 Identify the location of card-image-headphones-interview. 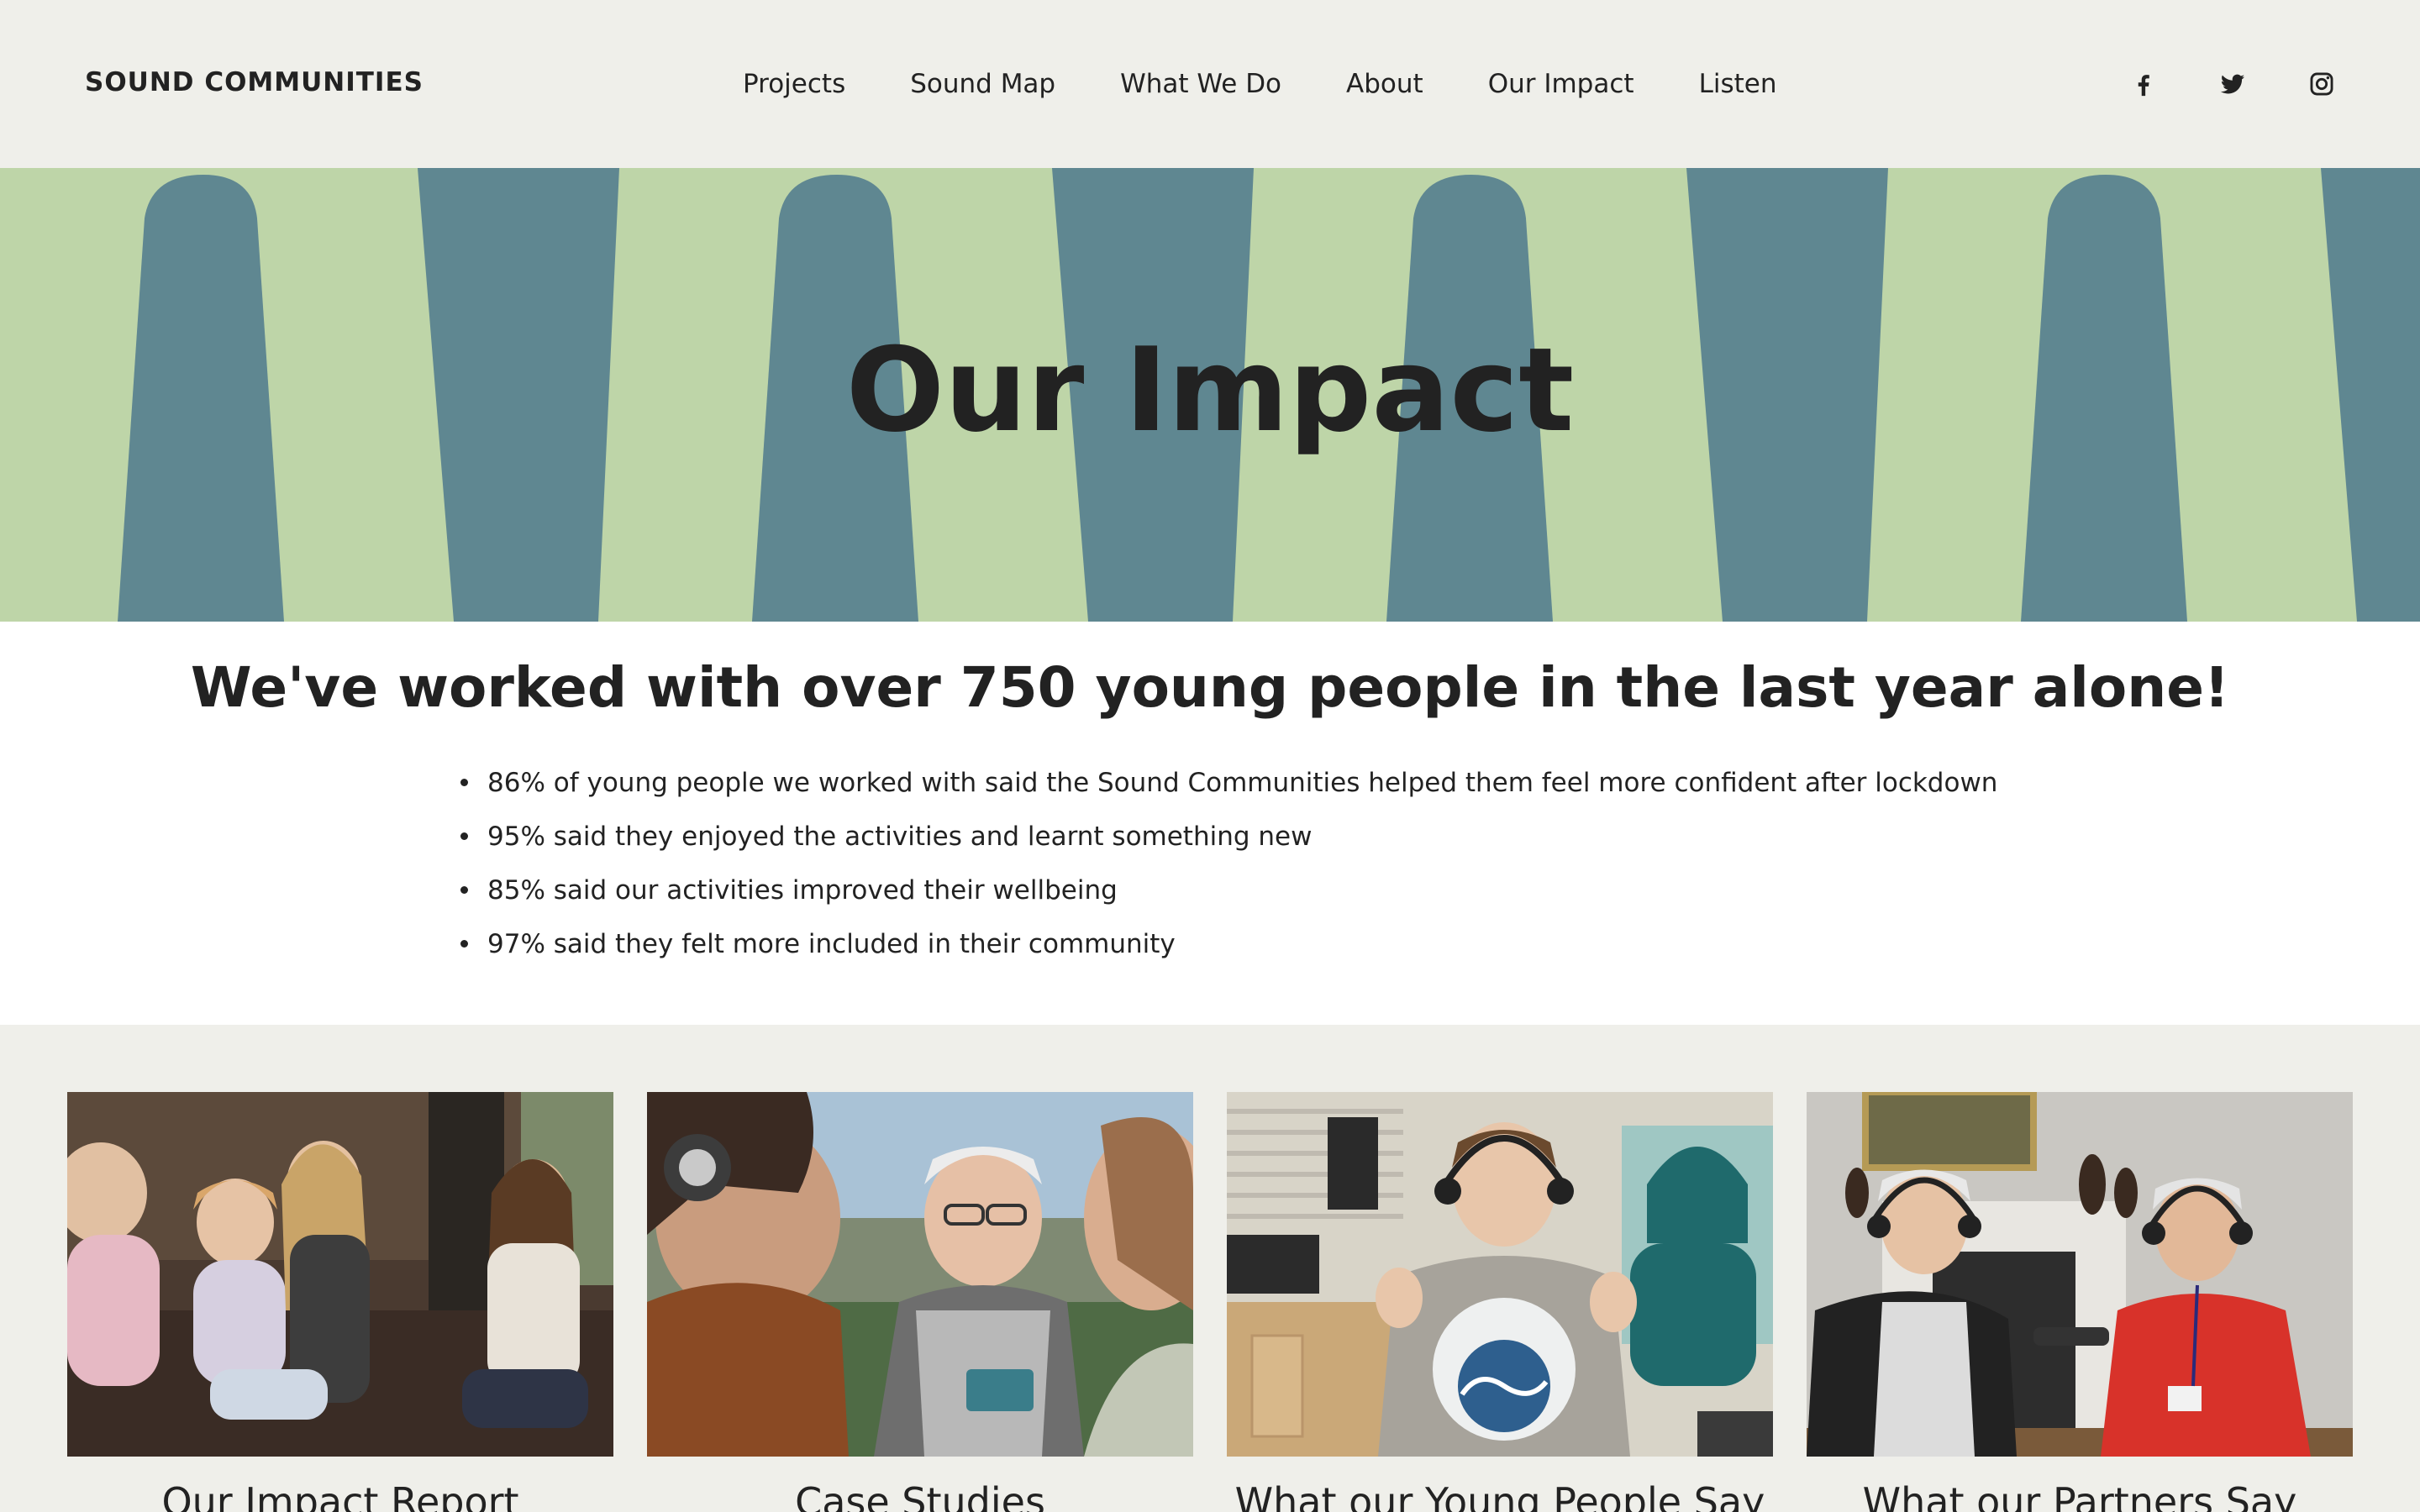
(920, 1274).